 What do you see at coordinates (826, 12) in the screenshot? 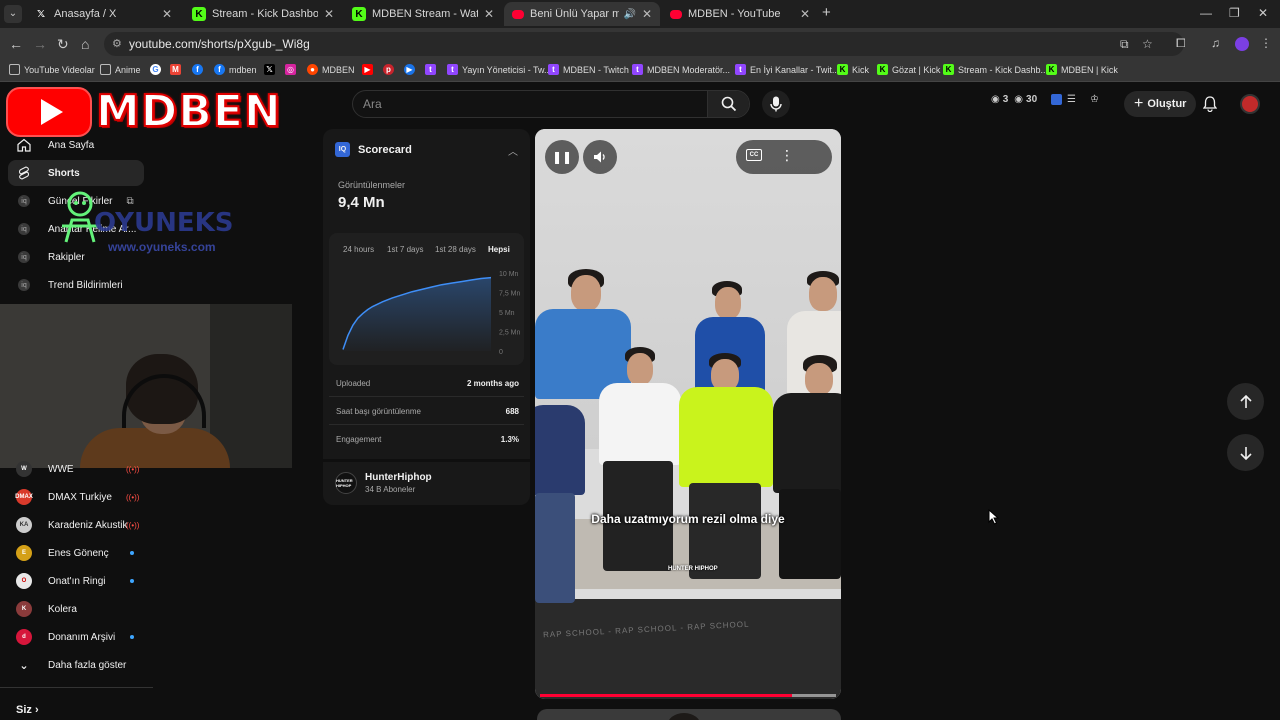
I see `new-tab-button: +` at bounding box center [826, 12].